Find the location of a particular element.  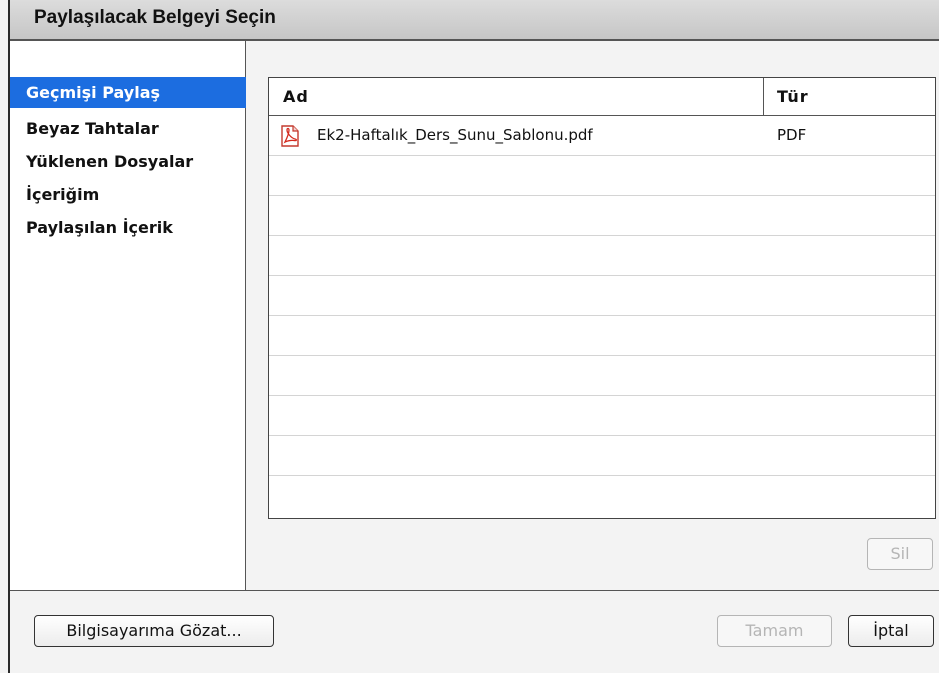

column-header-name: Ad is located at coordinates (296, 97).